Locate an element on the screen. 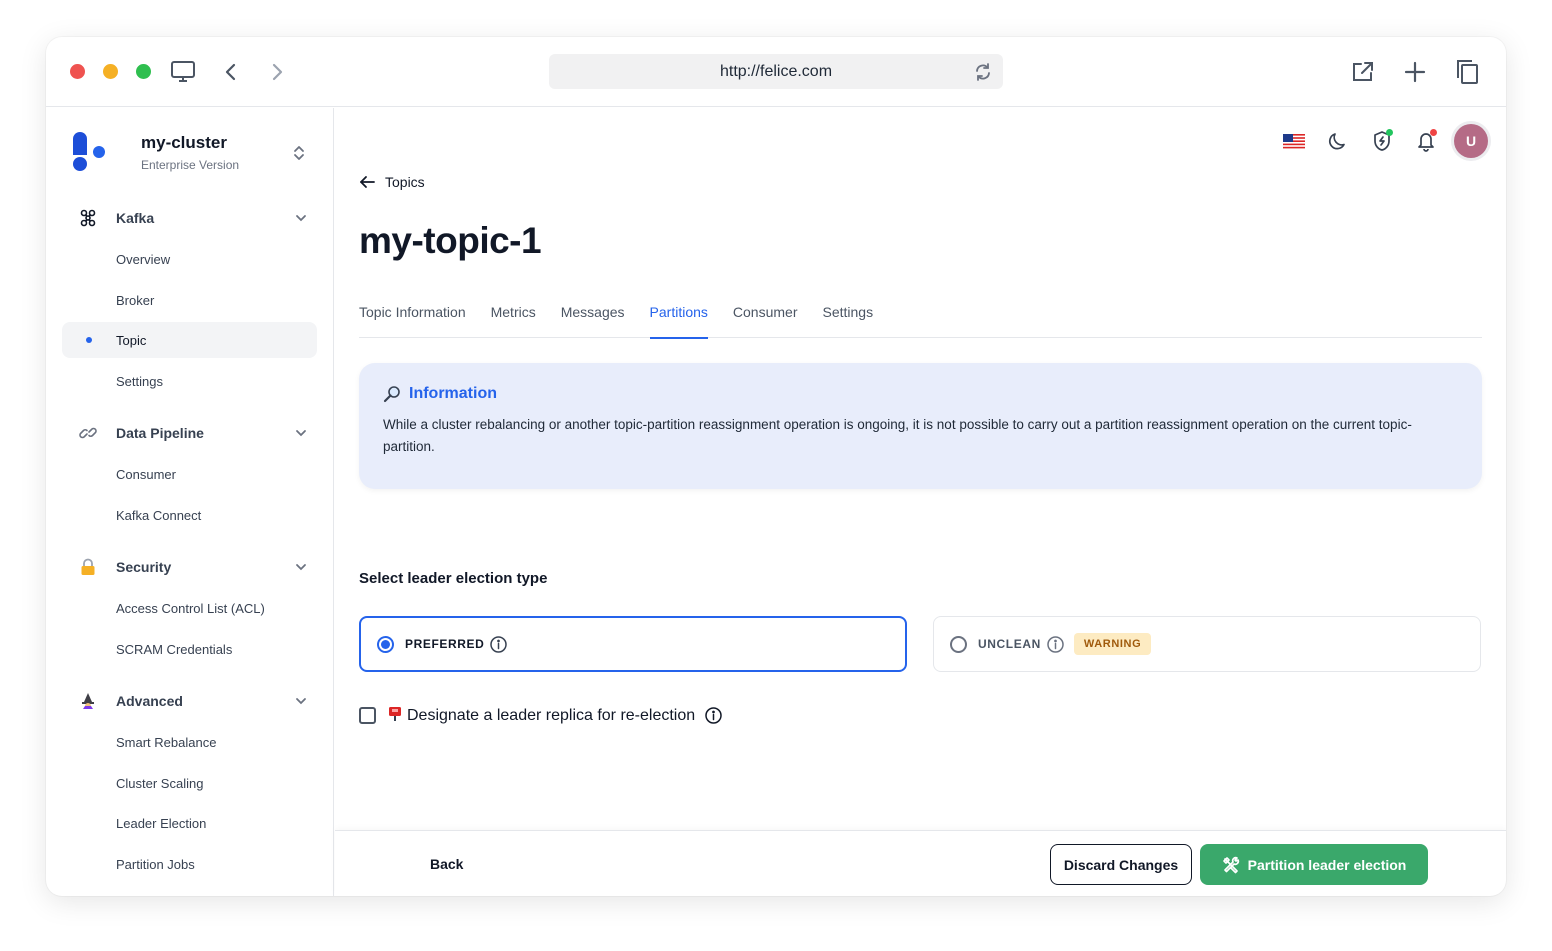 The height and width of the screenshot is (951, 1552). sidebar-item-leader-election: Leader Election is located at coordinates (189, 823).